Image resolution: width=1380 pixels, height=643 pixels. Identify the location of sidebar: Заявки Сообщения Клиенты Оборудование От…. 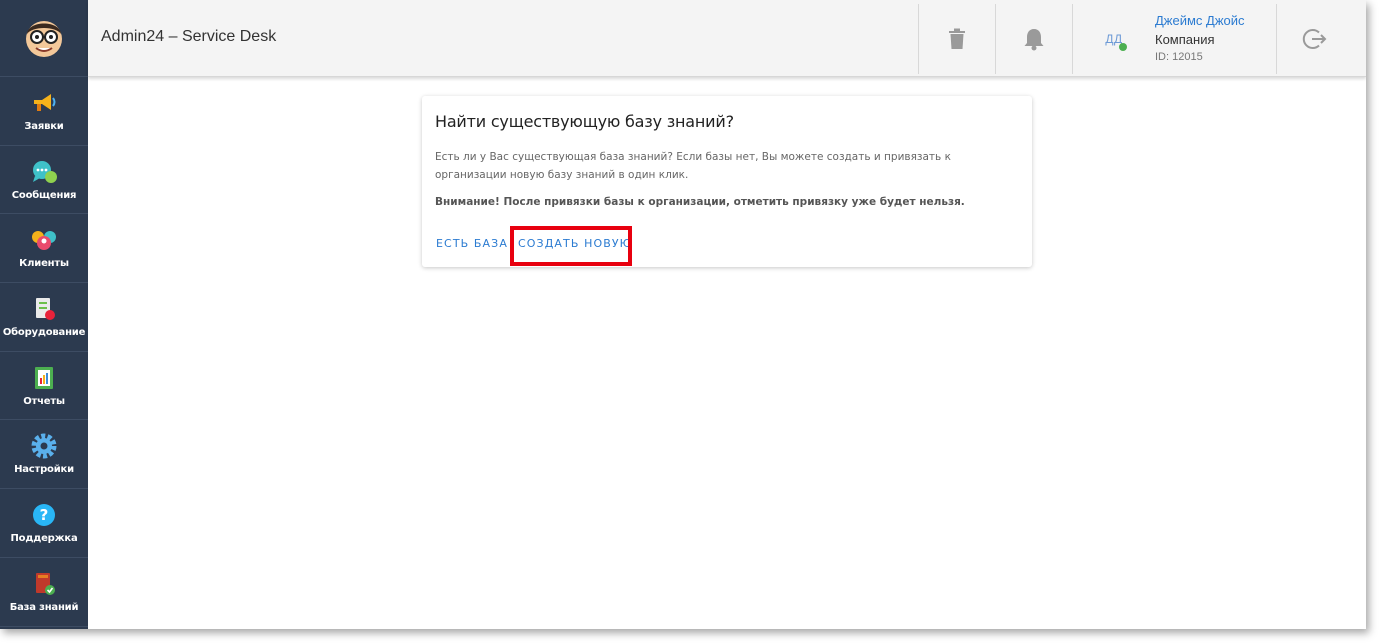
(44, 314).